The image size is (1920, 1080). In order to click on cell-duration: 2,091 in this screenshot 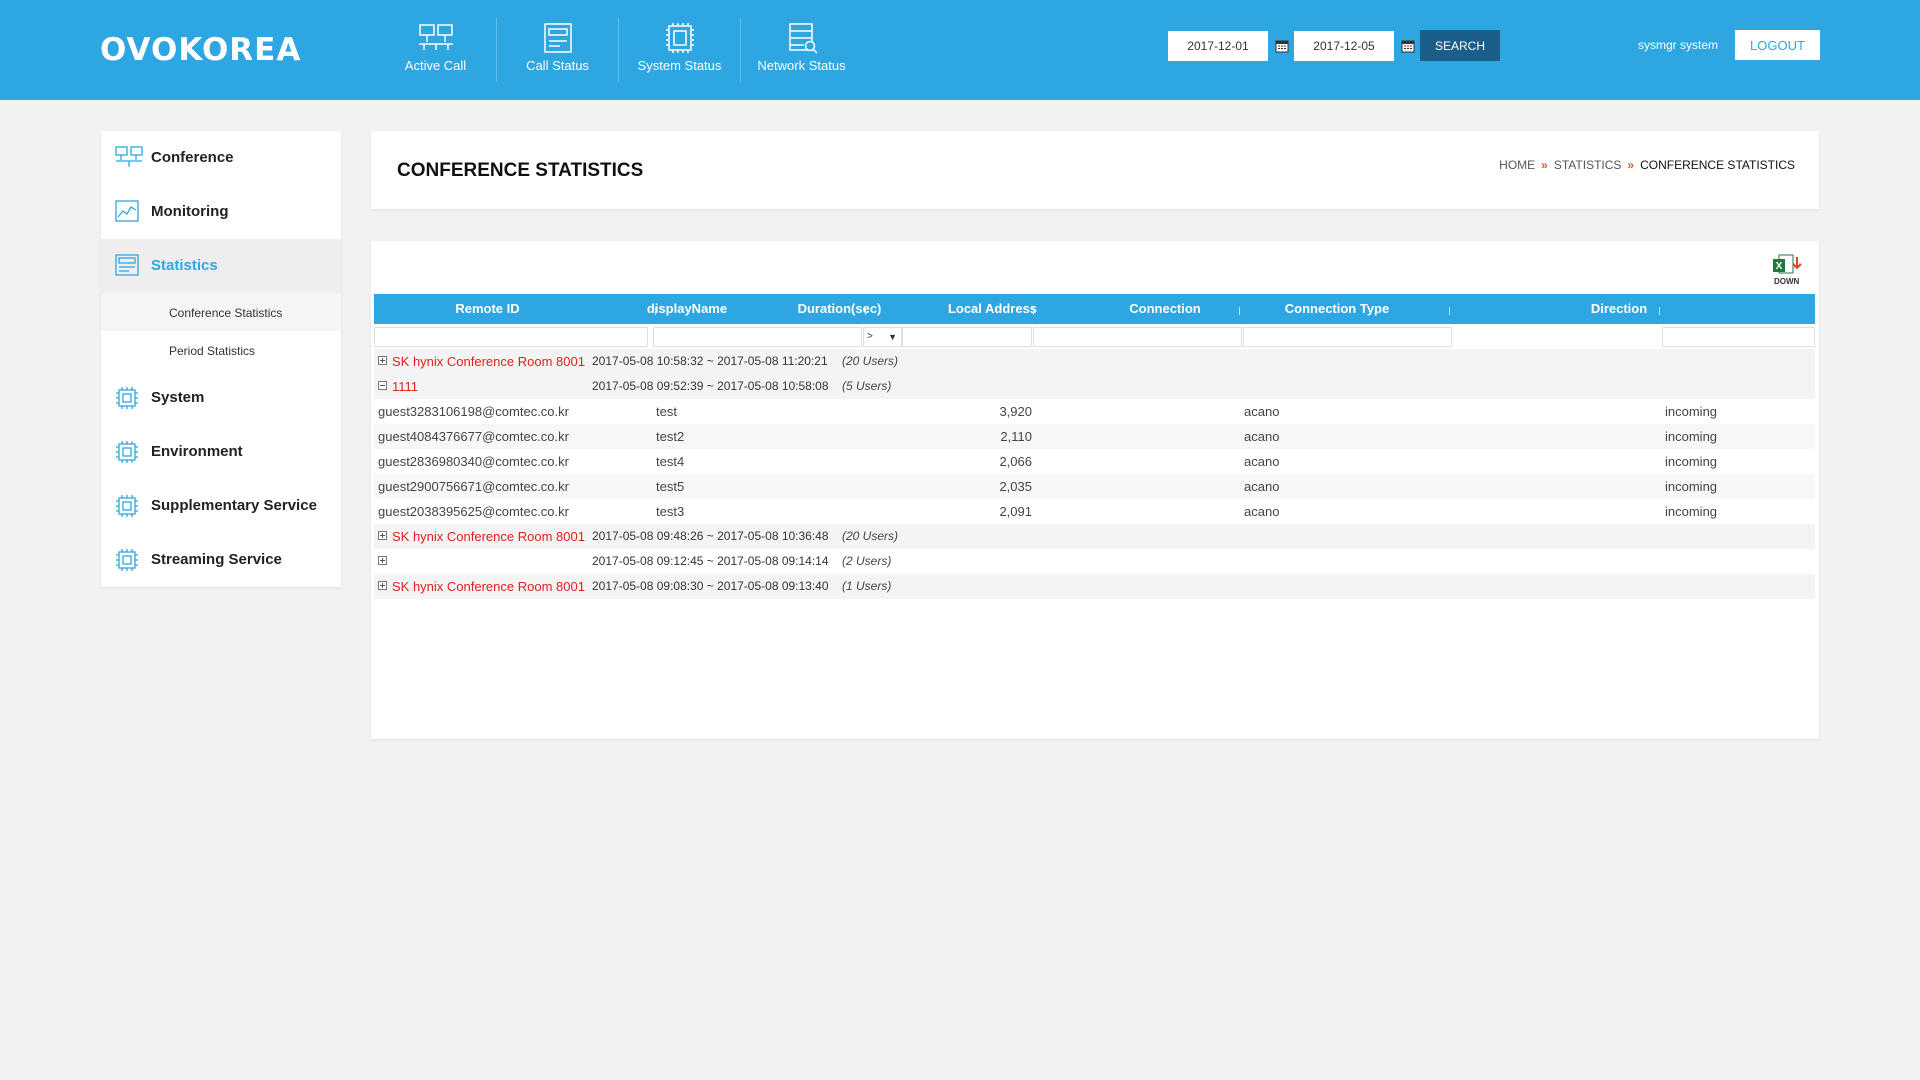, I will do `click(1015, 511)`.